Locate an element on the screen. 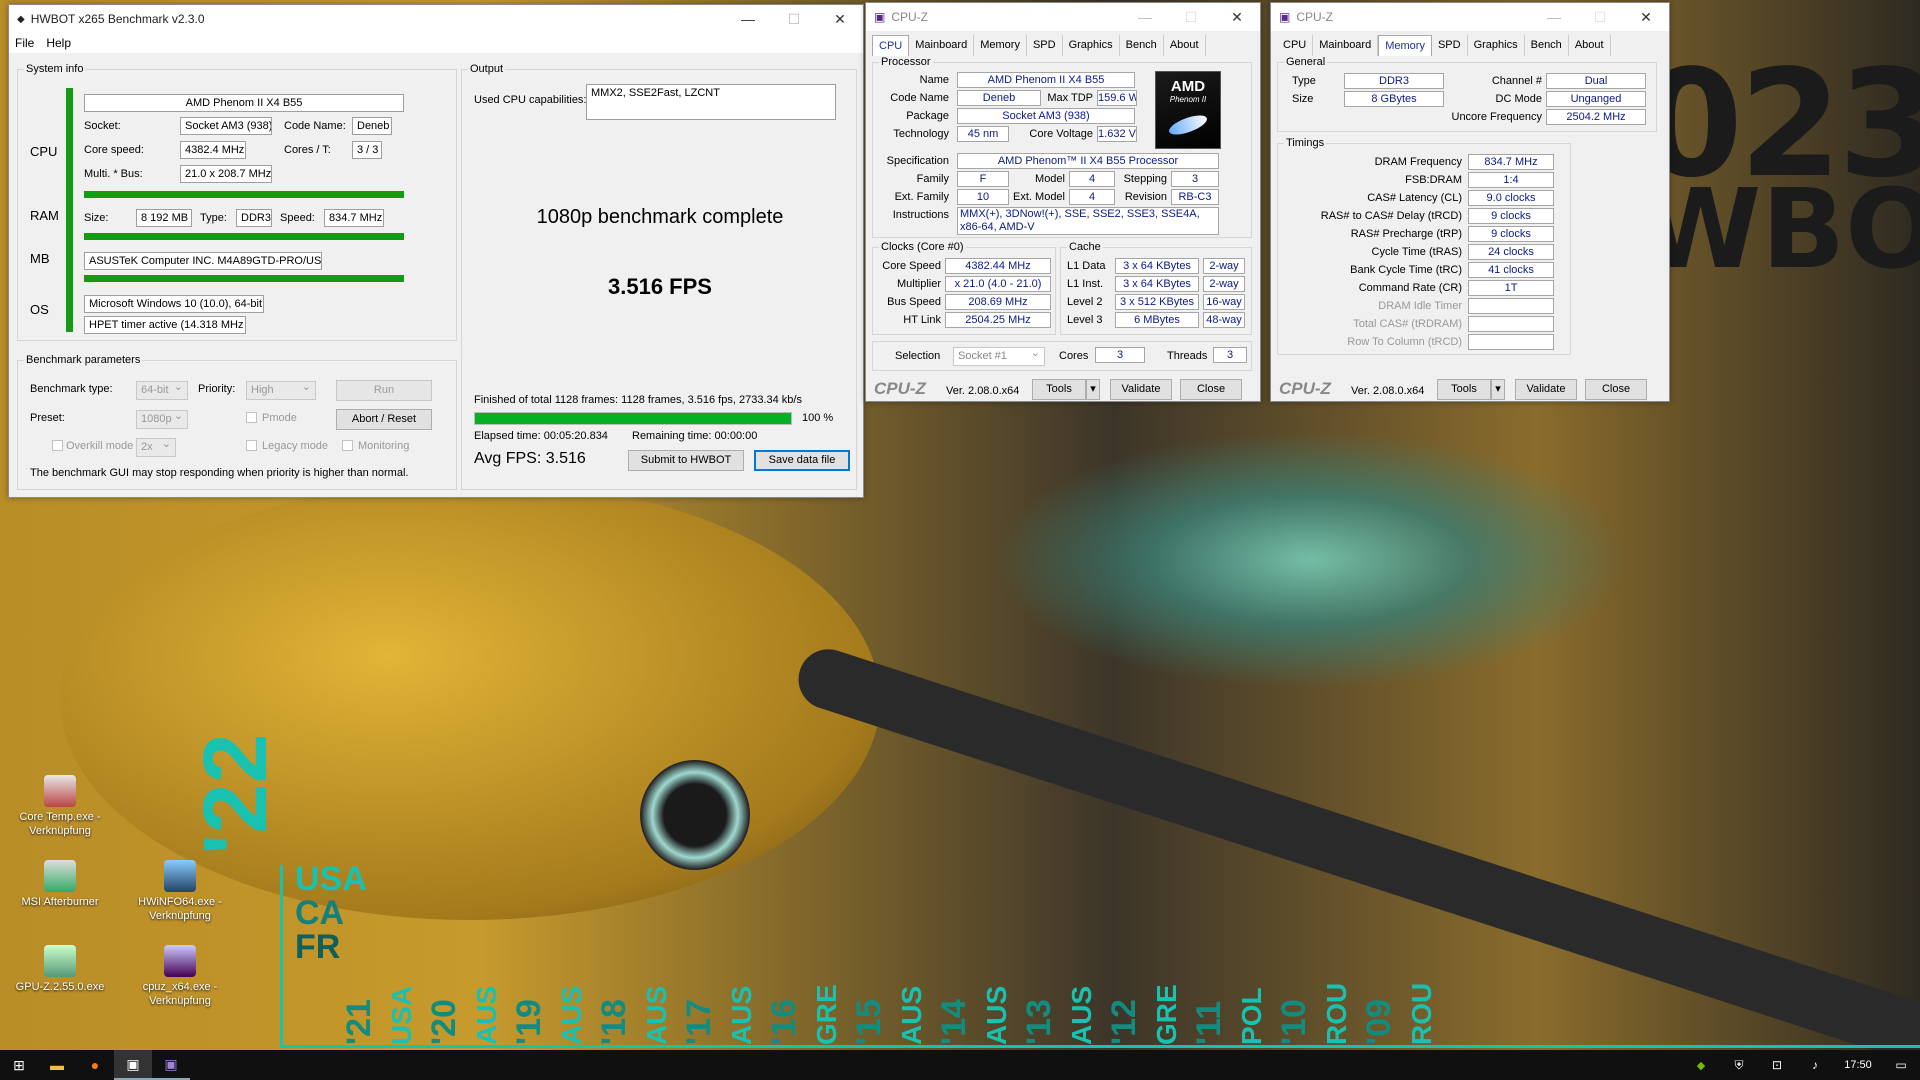 This screenshot has height=1080, width=1920. firefox-icon: ● is located at coordinates (95, 1065).